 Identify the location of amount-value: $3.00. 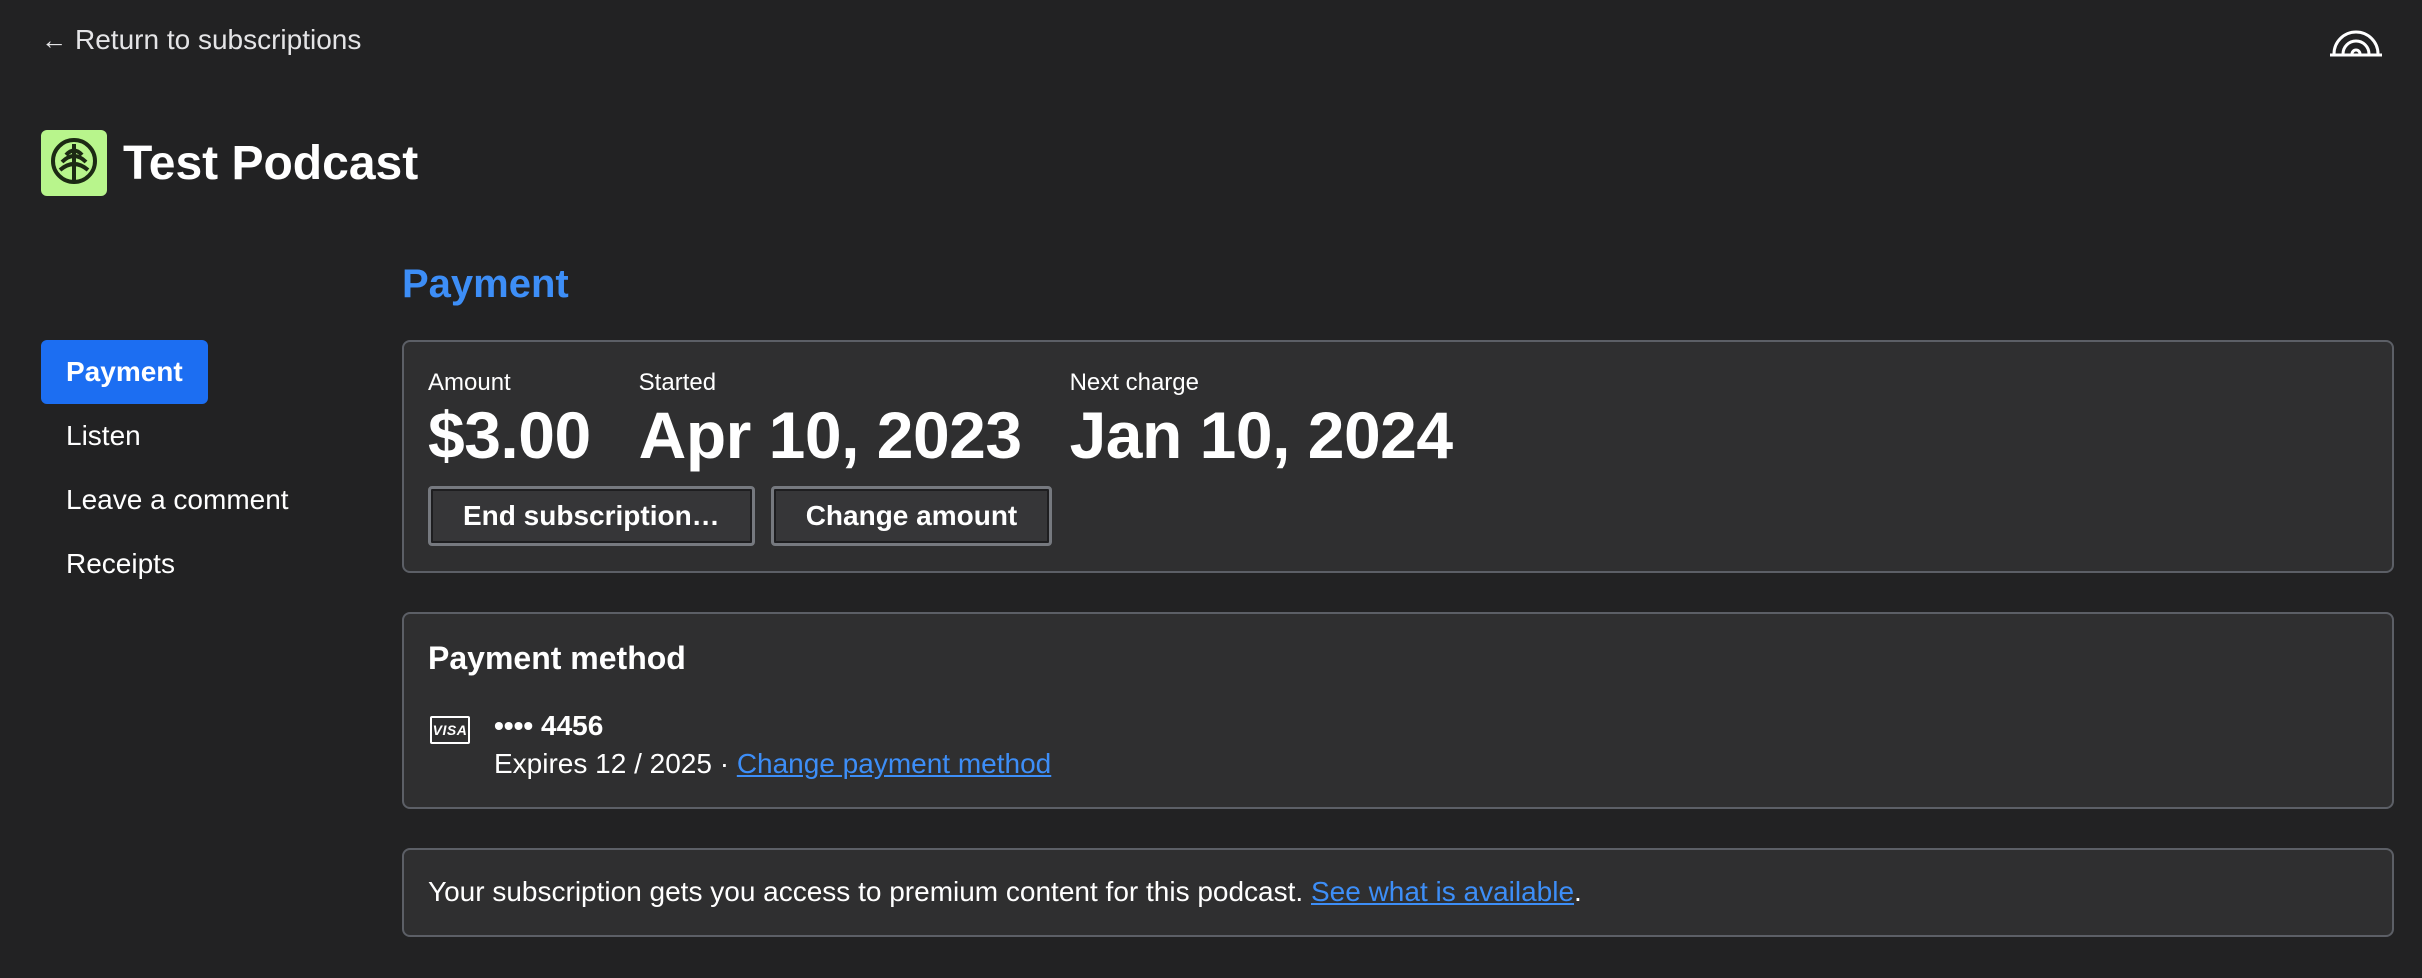
(509, 435).